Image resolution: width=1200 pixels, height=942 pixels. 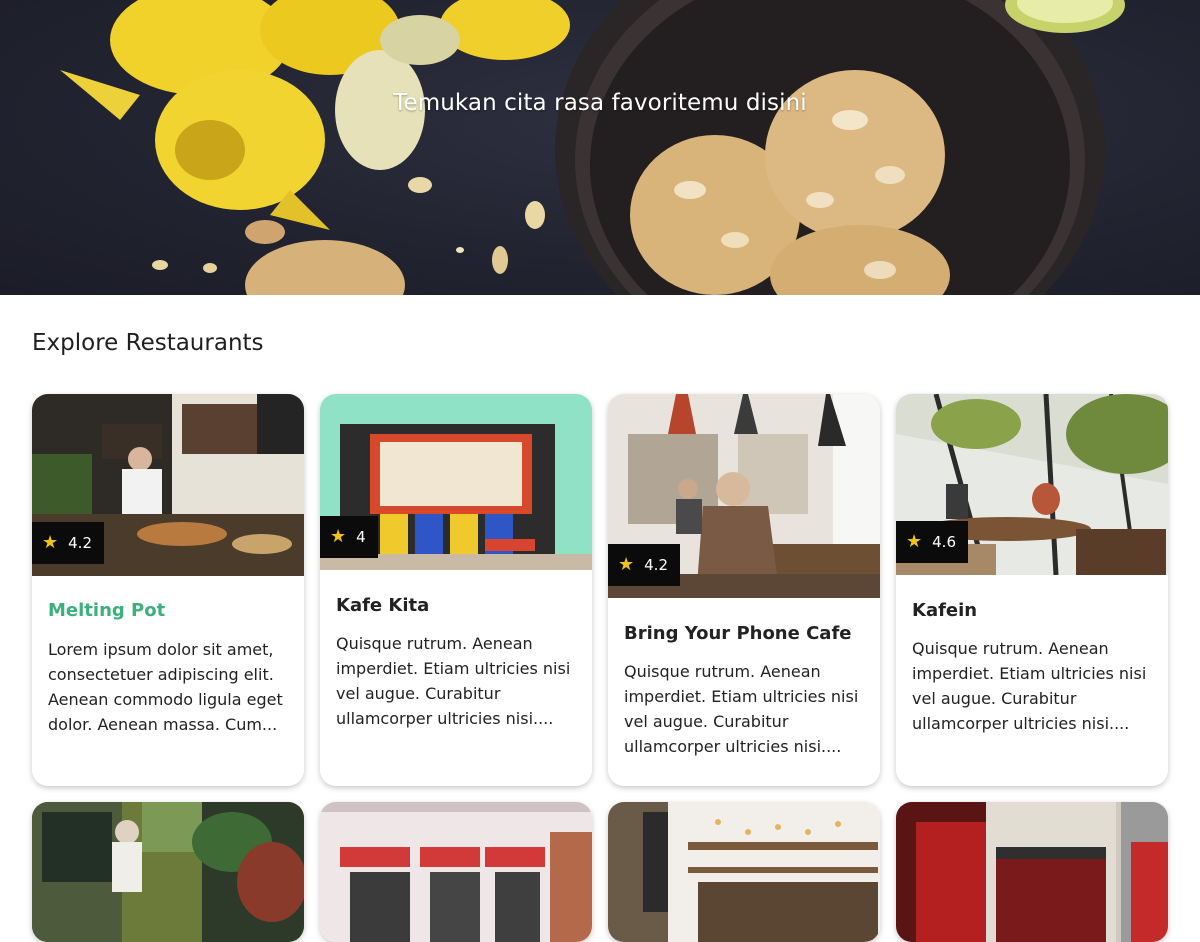 What do you see at coordinates (148, 343) in the screenshot?
I see `section-title: Explore Restaurants` at bounding box center [148, 343].